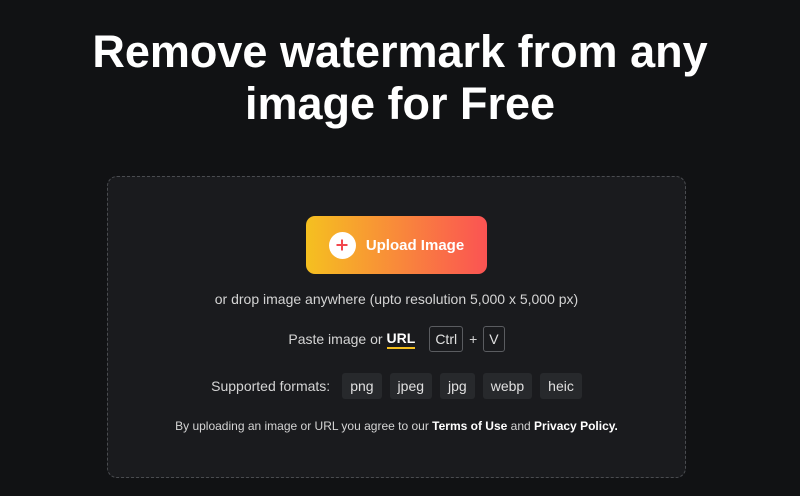 This screenshot has height=496, width=800. I want to click on format-chip-webp: webp, so click(507, 386).